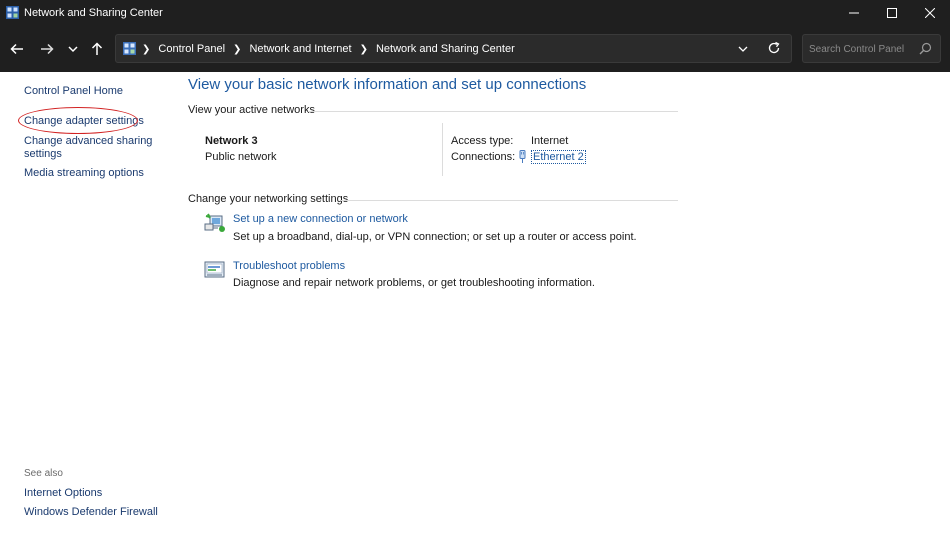 This screenshot has width=950, height=533. I want to click on forward-arrow-icon, so click(47, 49).